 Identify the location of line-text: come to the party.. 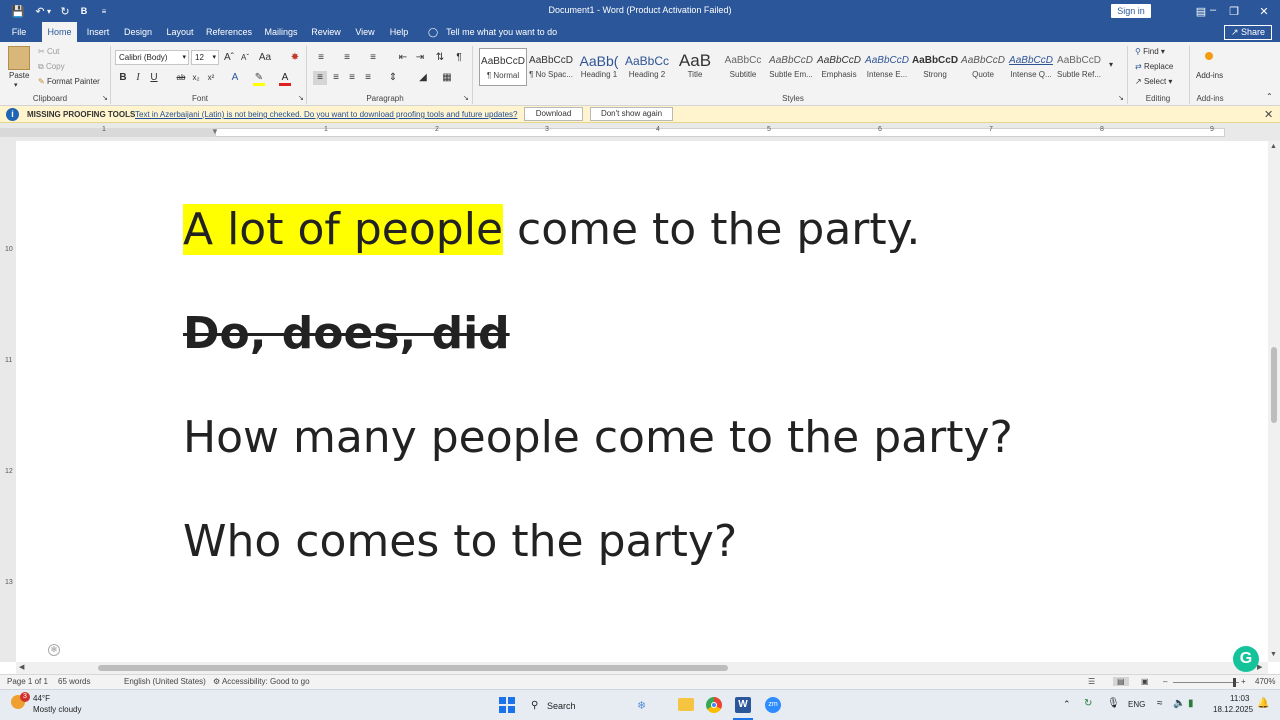
(711, 229).